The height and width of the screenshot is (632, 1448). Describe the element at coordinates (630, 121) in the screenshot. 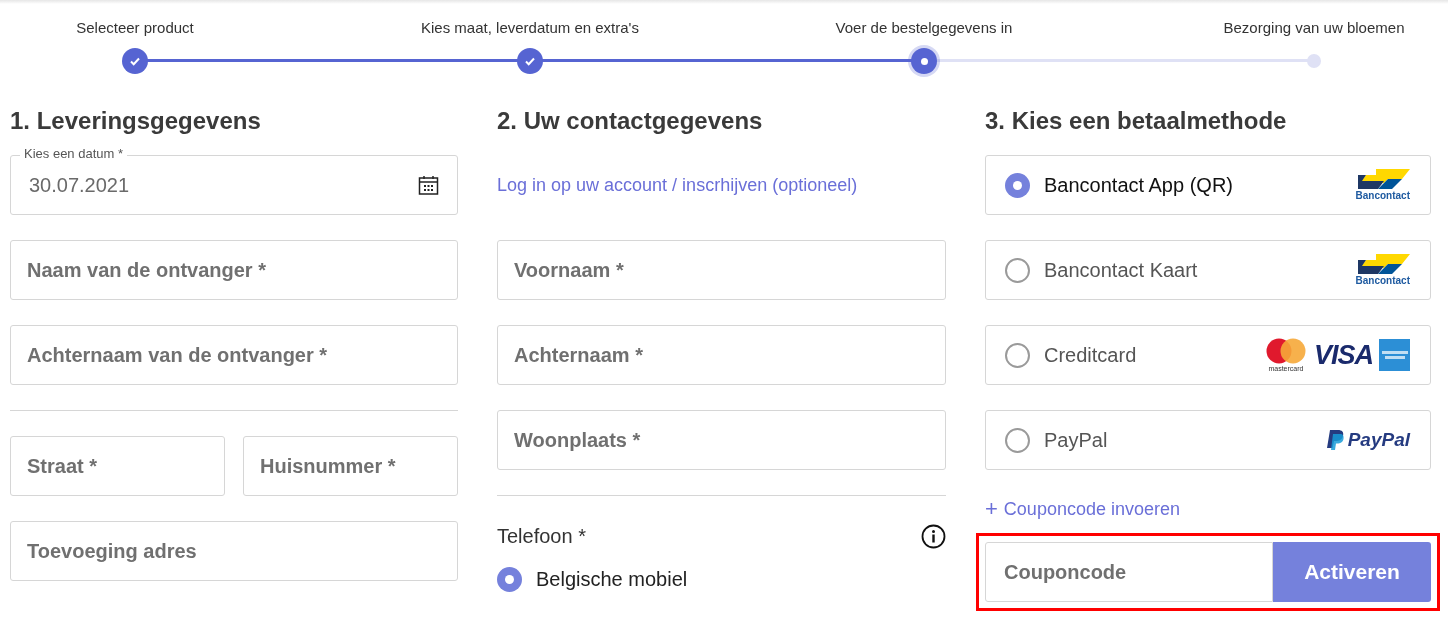

I see `section-heading: 2. Uw contactgegevens` at that location.